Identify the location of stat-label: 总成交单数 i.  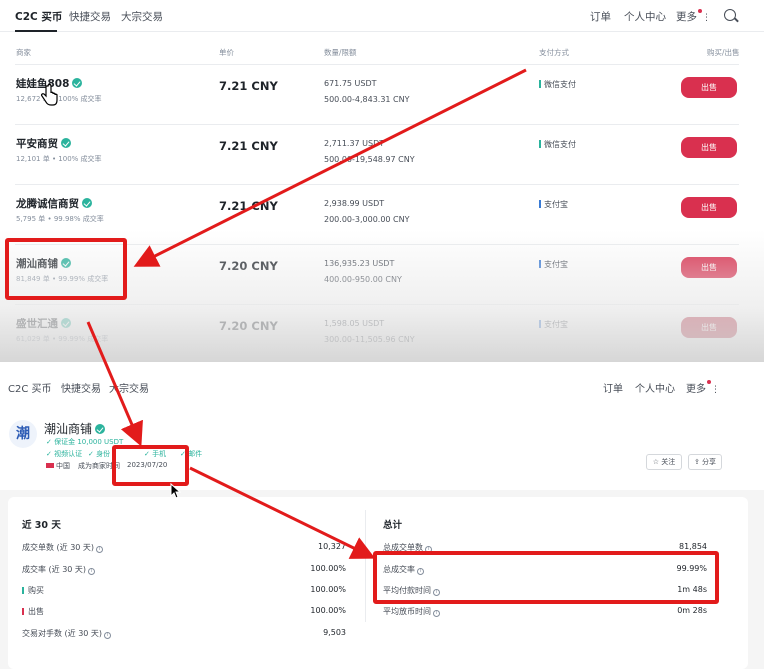
(407, 547).